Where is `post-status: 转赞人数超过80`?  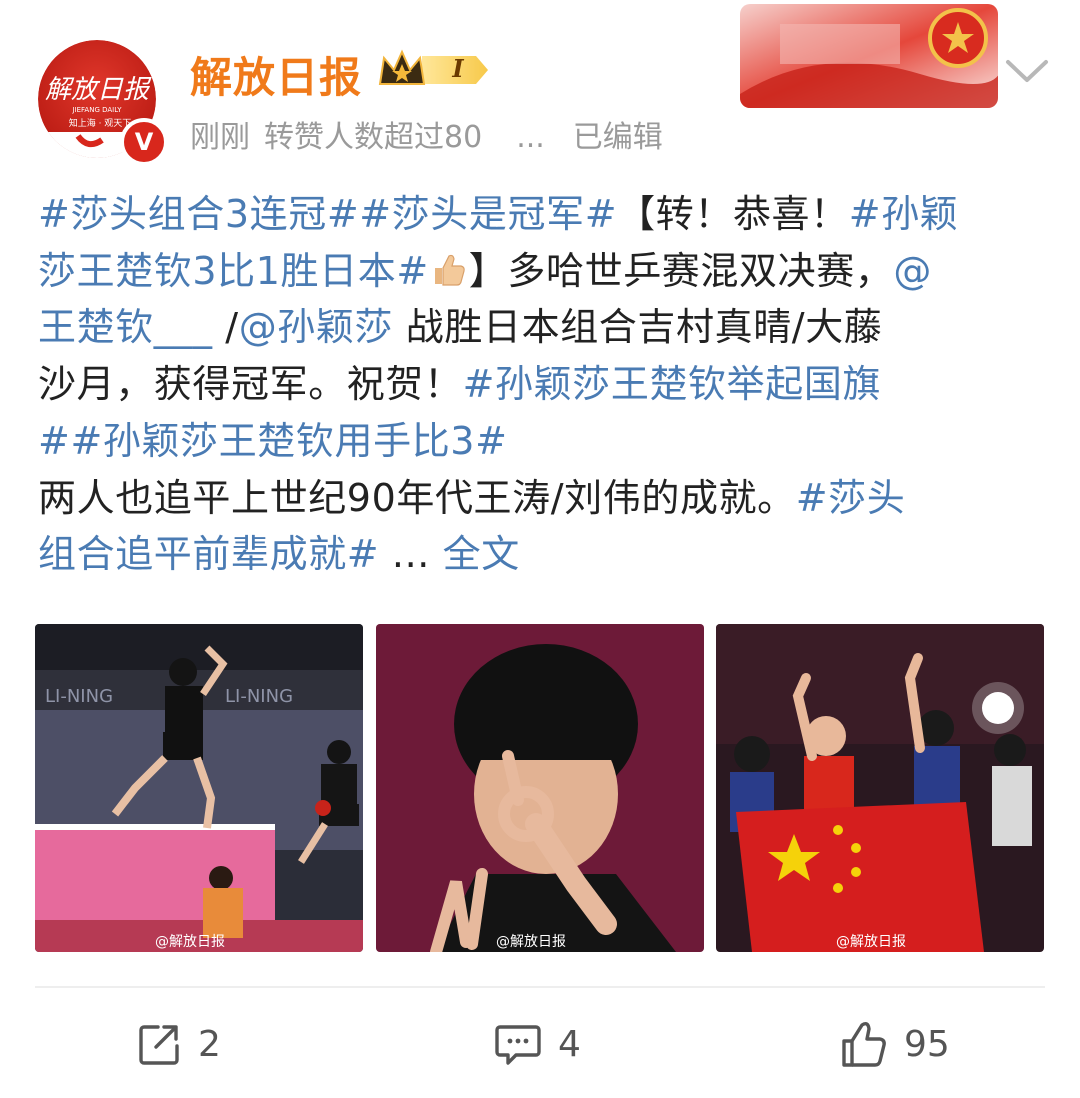
post-status: 转赞人数超过80 is located at coordinates (373, 137).